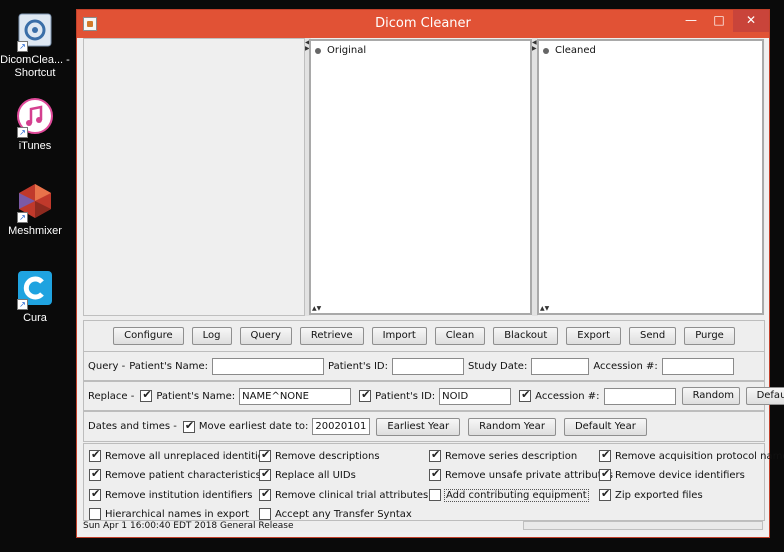 The height and width of the screenshot is (552, 784). What do you see at coordinates (148, 336) in the screenshot?
I see `configure-button: Configure` at bounding box center [148, 336].